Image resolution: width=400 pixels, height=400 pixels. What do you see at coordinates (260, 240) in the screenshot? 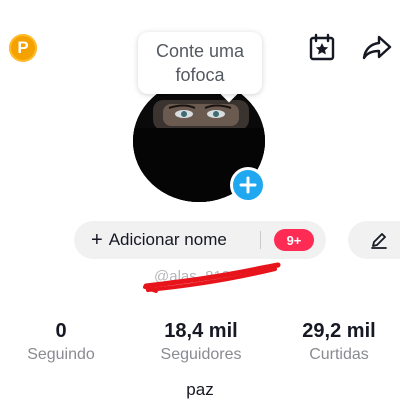
I see `pill-divider` at bounding box center [260, 240].